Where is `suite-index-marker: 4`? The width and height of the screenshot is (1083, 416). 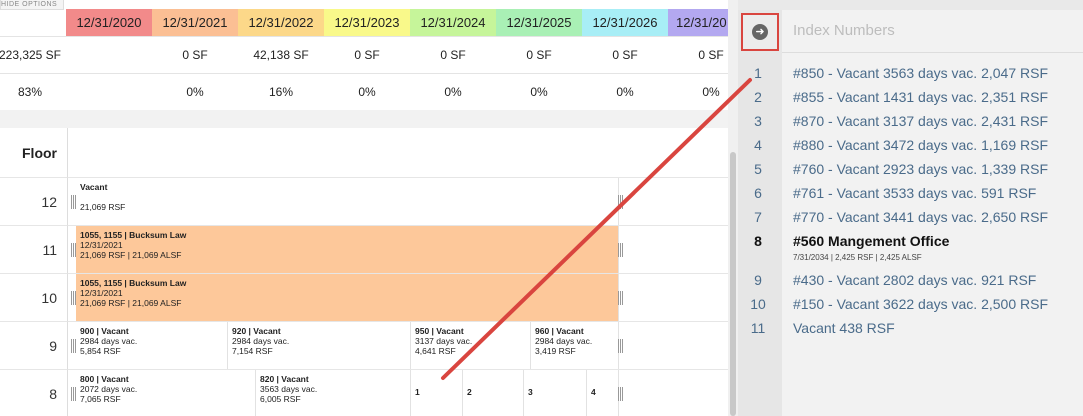
suite-index-marker: 4 is located at coordinates (603, 393).